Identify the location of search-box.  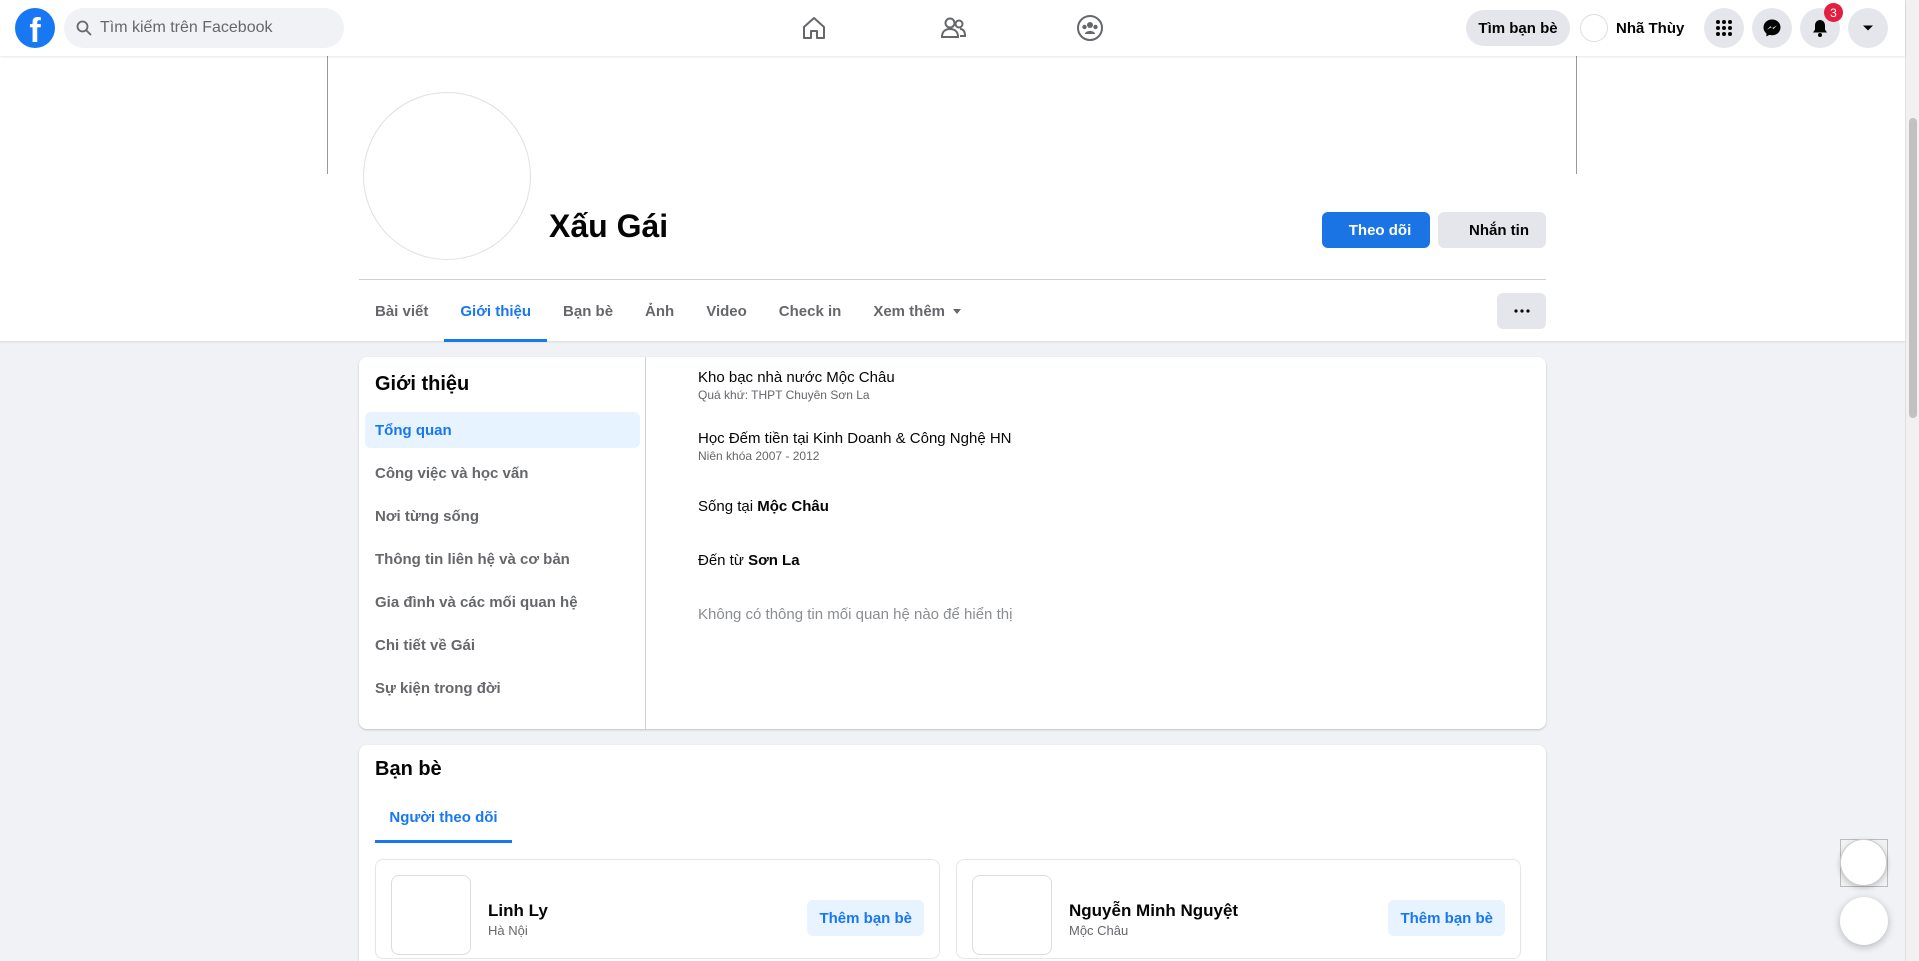
(204, 28).